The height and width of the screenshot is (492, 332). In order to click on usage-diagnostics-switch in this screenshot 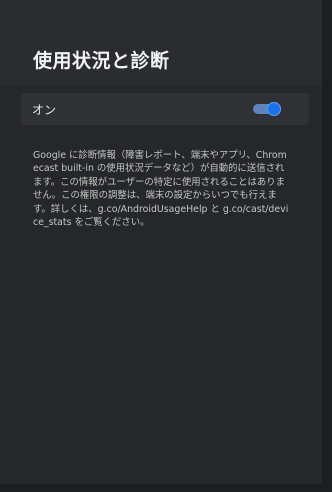, I will do `click(267, 109)`.